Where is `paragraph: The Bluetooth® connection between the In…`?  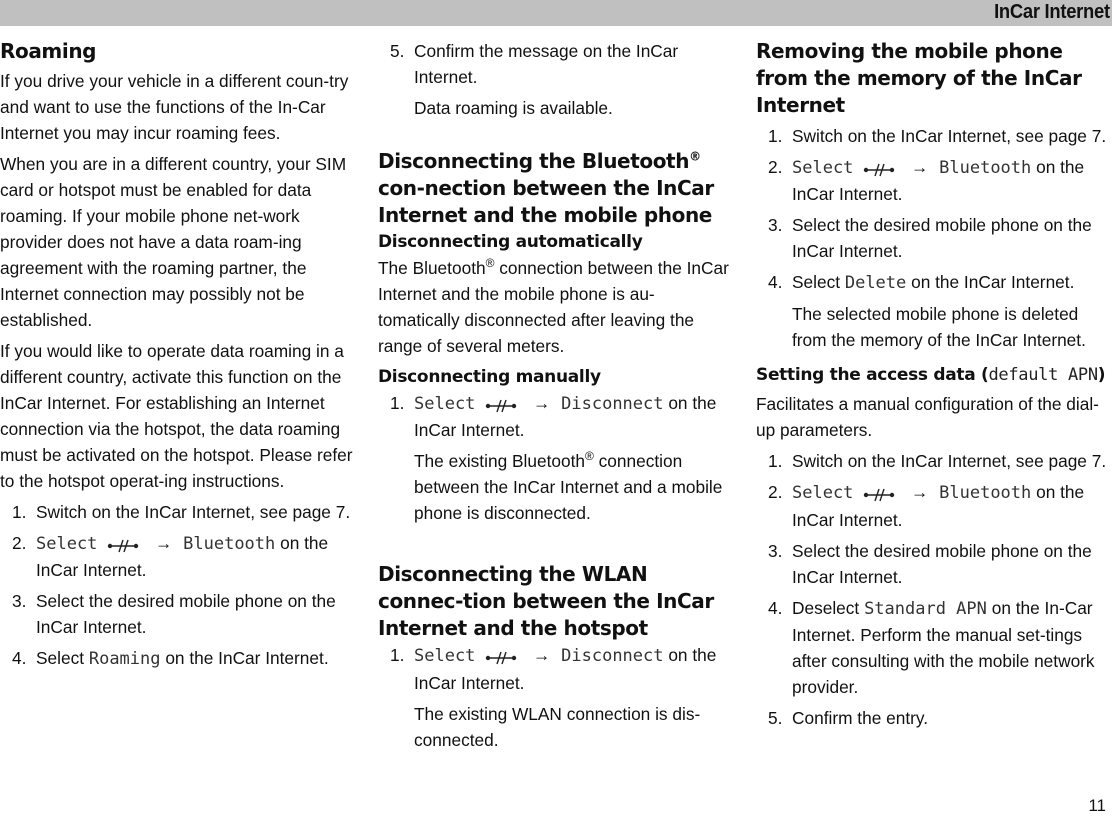 paragraph: The Bluetooth® connection between the In… is located at coordinates (556, 307).